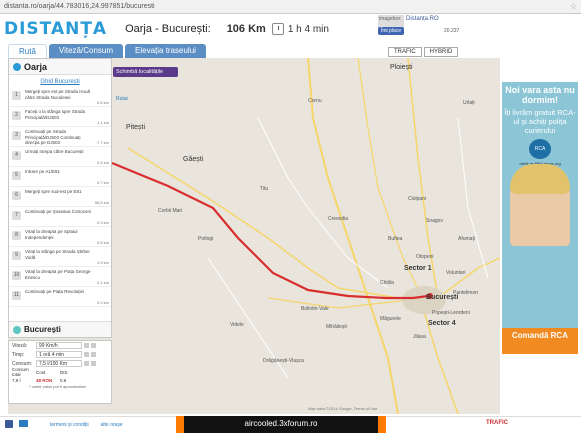 Image resolution: width=581 pixels, height=433 pixels. What do you see at coordinates (390, 319) in the screenshot?
I see `map-label: Măgurele` at bounding box center [390, 319].